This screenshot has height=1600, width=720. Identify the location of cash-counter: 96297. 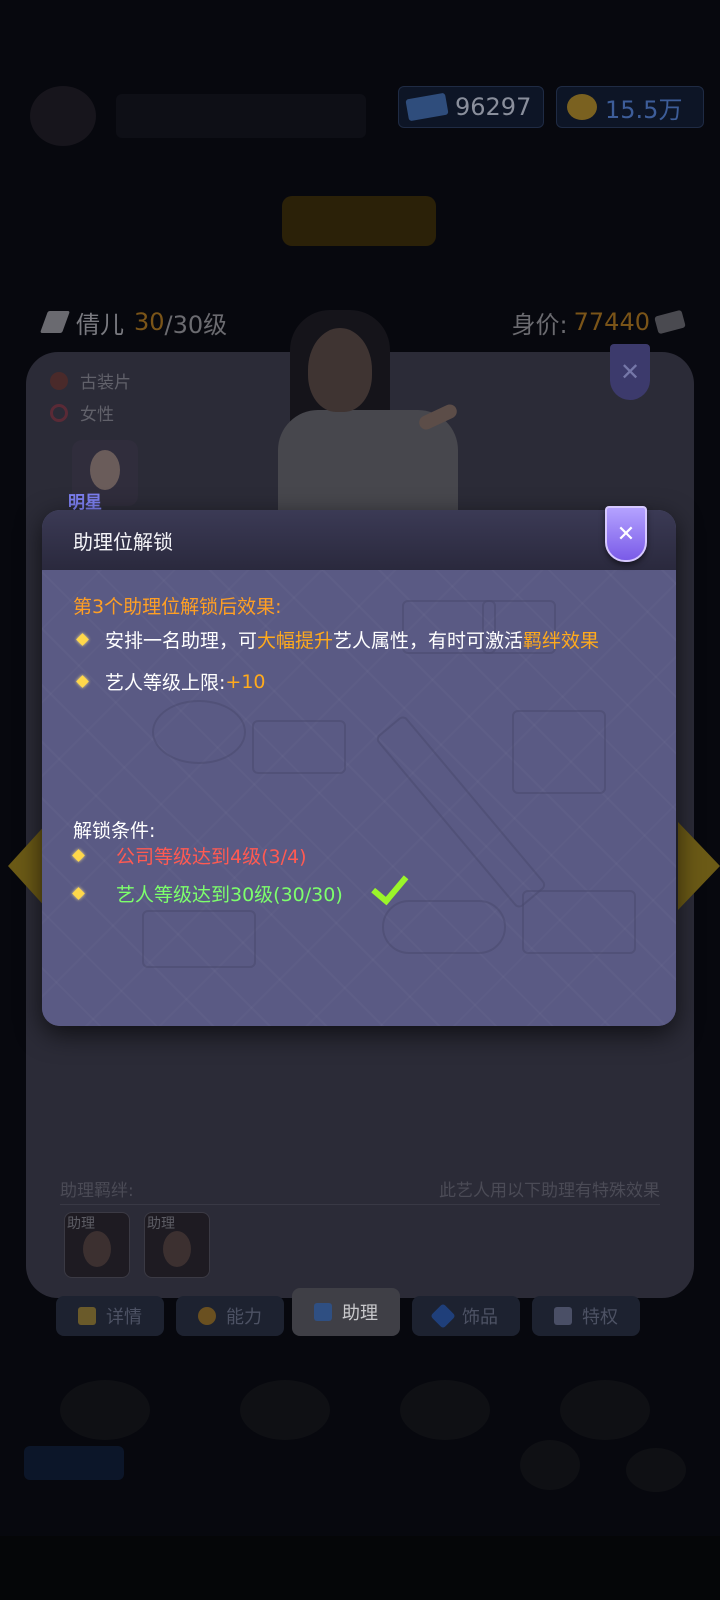
(471, 107).